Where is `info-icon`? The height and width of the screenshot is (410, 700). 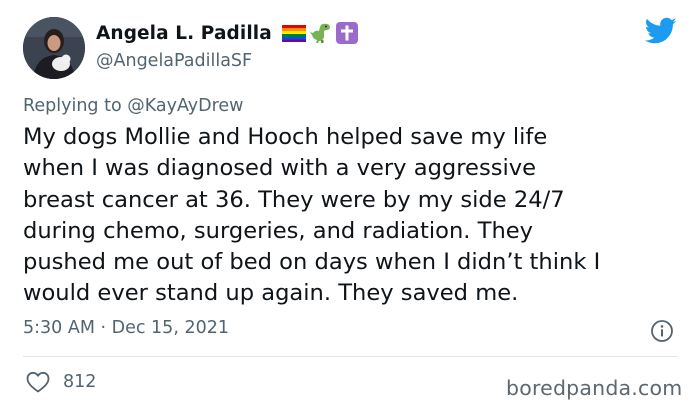 info-icon is located at coordinates (662, 331).